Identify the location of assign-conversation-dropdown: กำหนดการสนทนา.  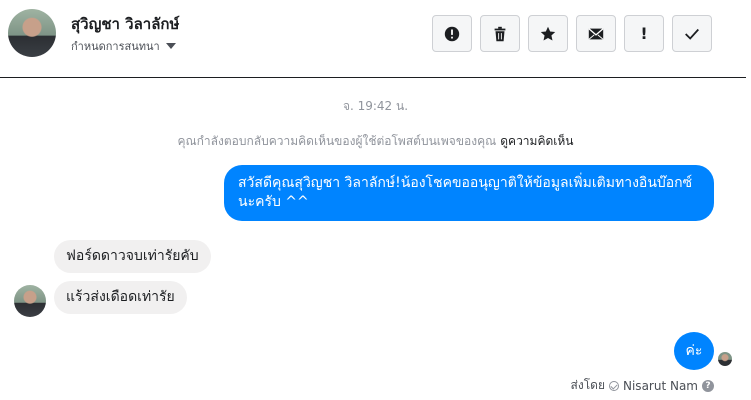
(123, 46).